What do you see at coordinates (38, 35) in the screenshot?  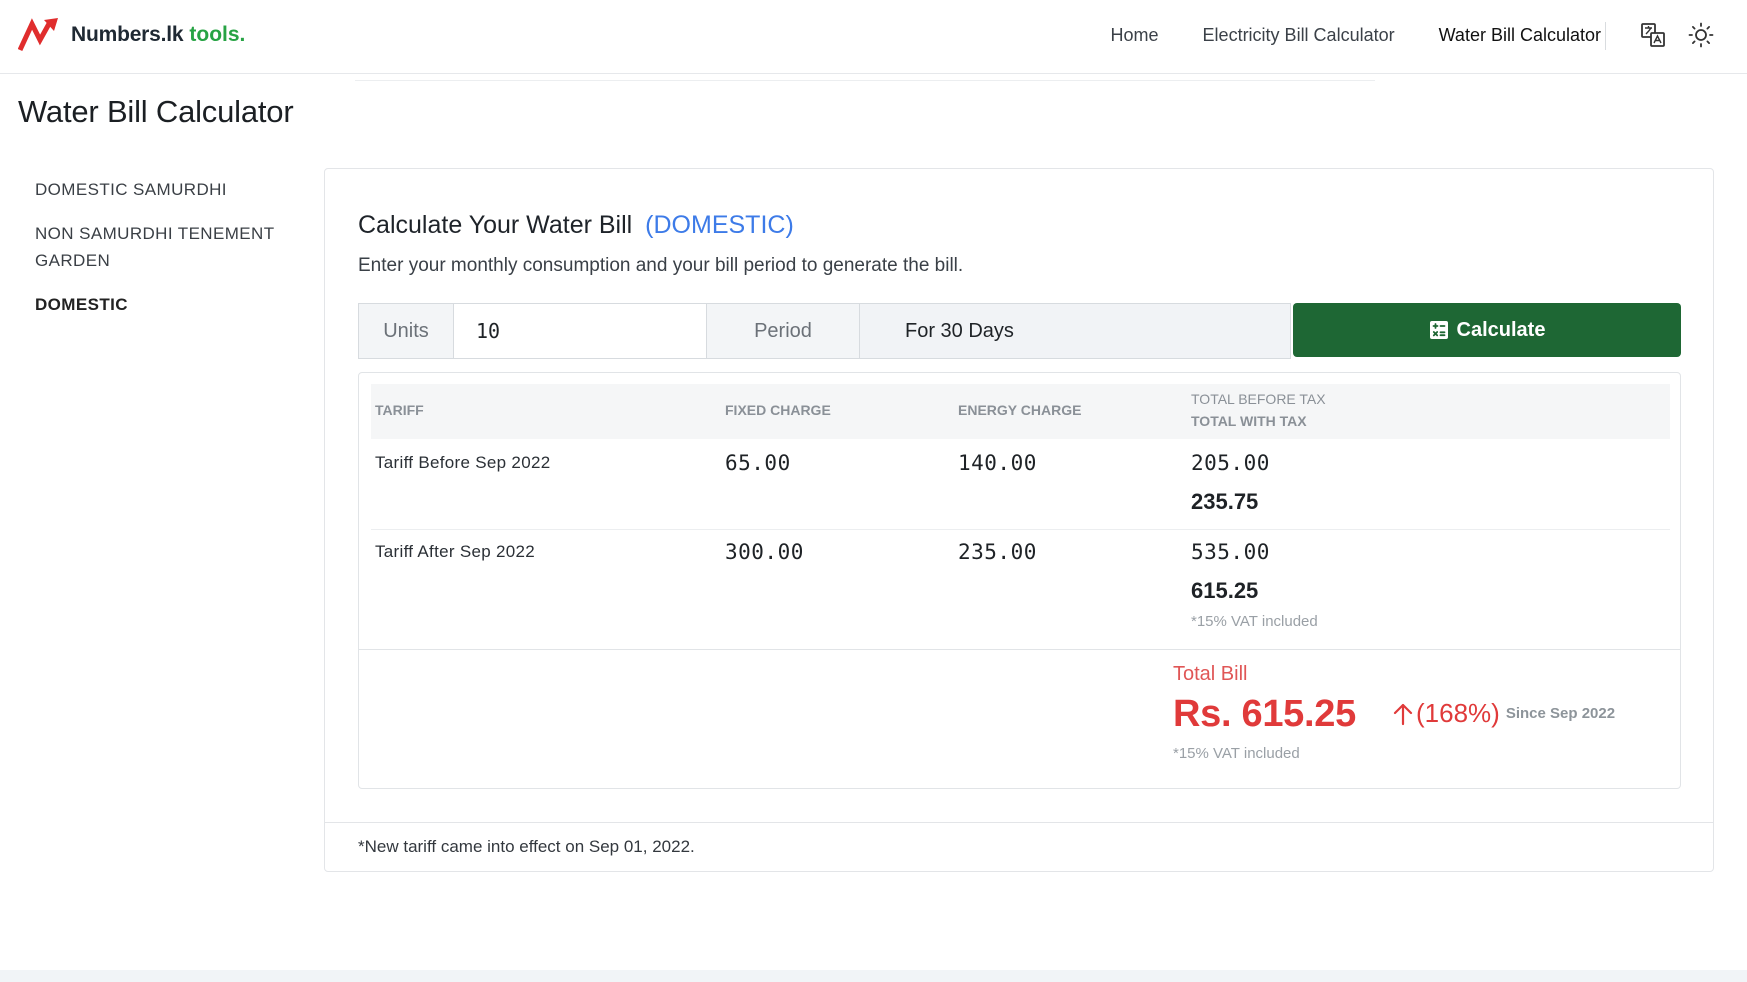 I see `numbers-logo-icon` at bounding box center [38, 35].